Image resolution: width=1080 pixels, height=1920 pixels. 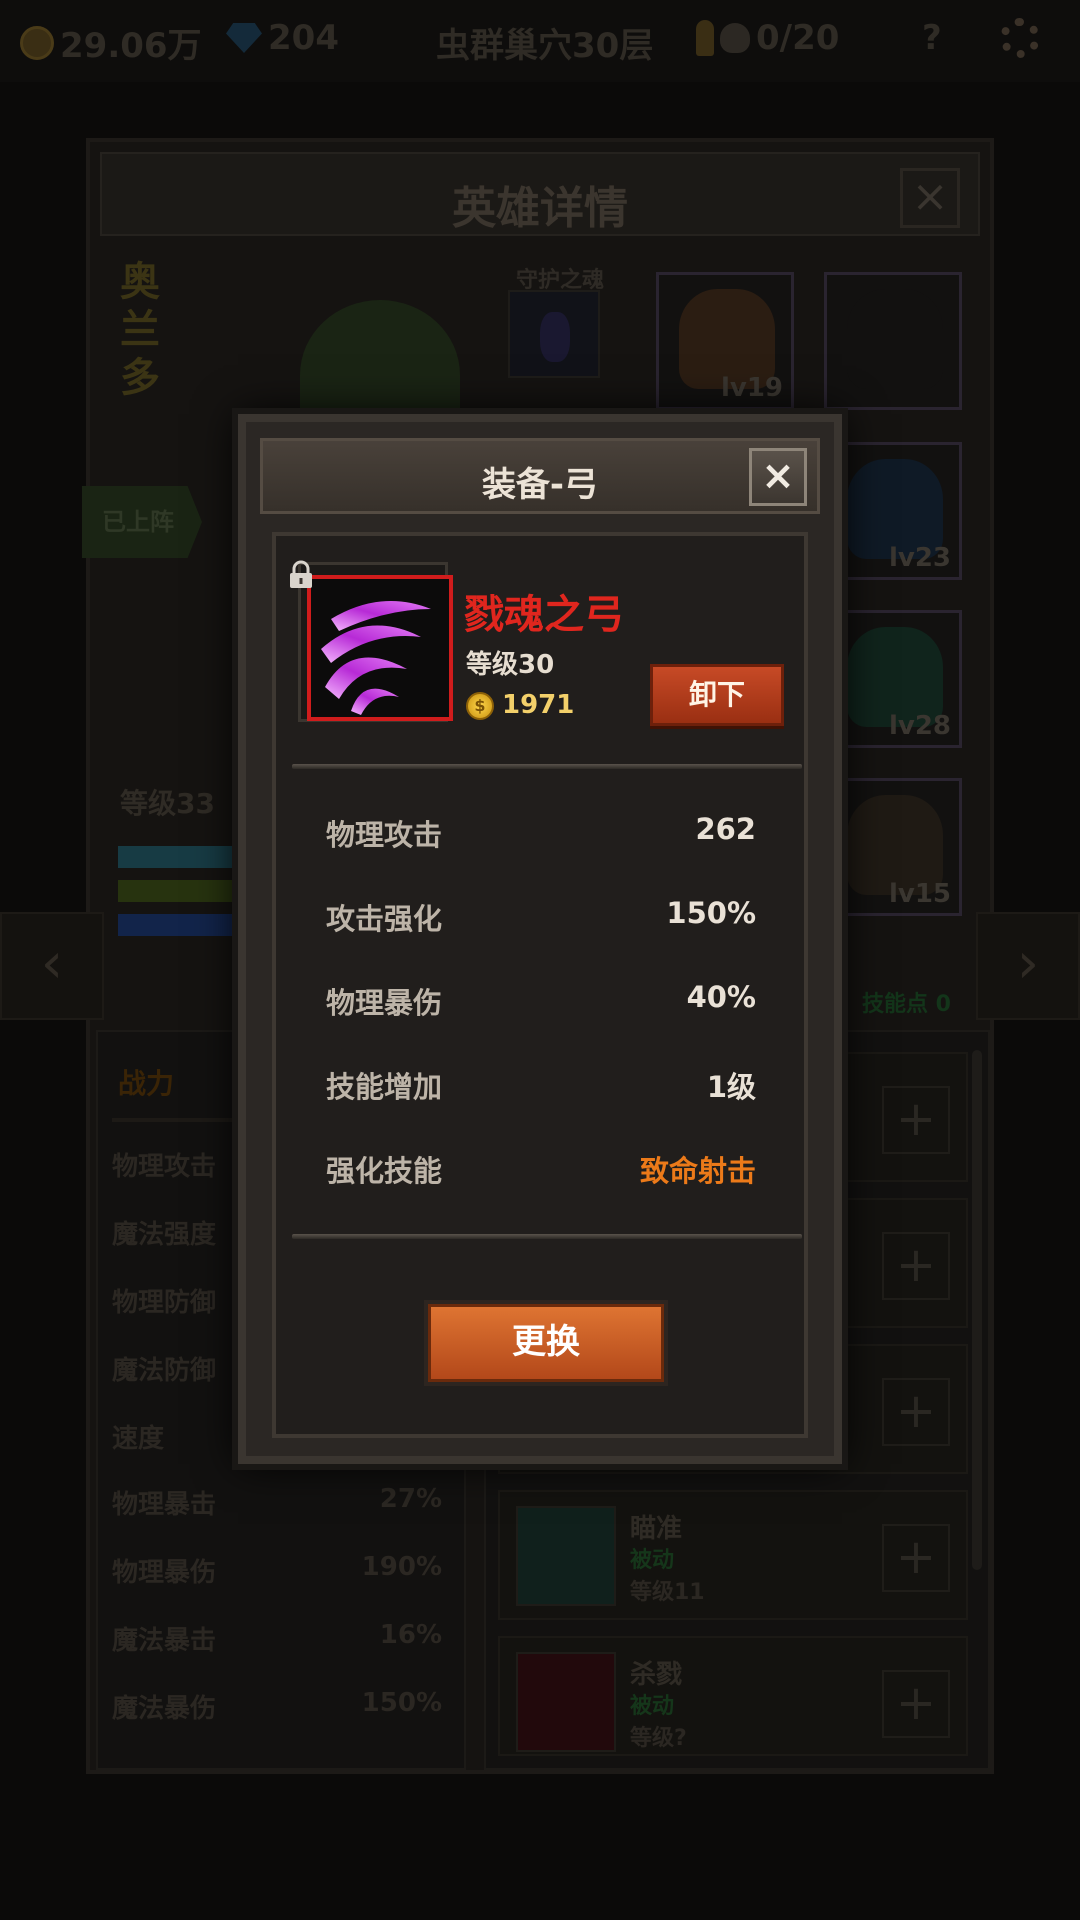 What do you see at coordinates (919, 726) in the screenshot?
I see `equip-level: lv28` at bounding box center [919, 726].